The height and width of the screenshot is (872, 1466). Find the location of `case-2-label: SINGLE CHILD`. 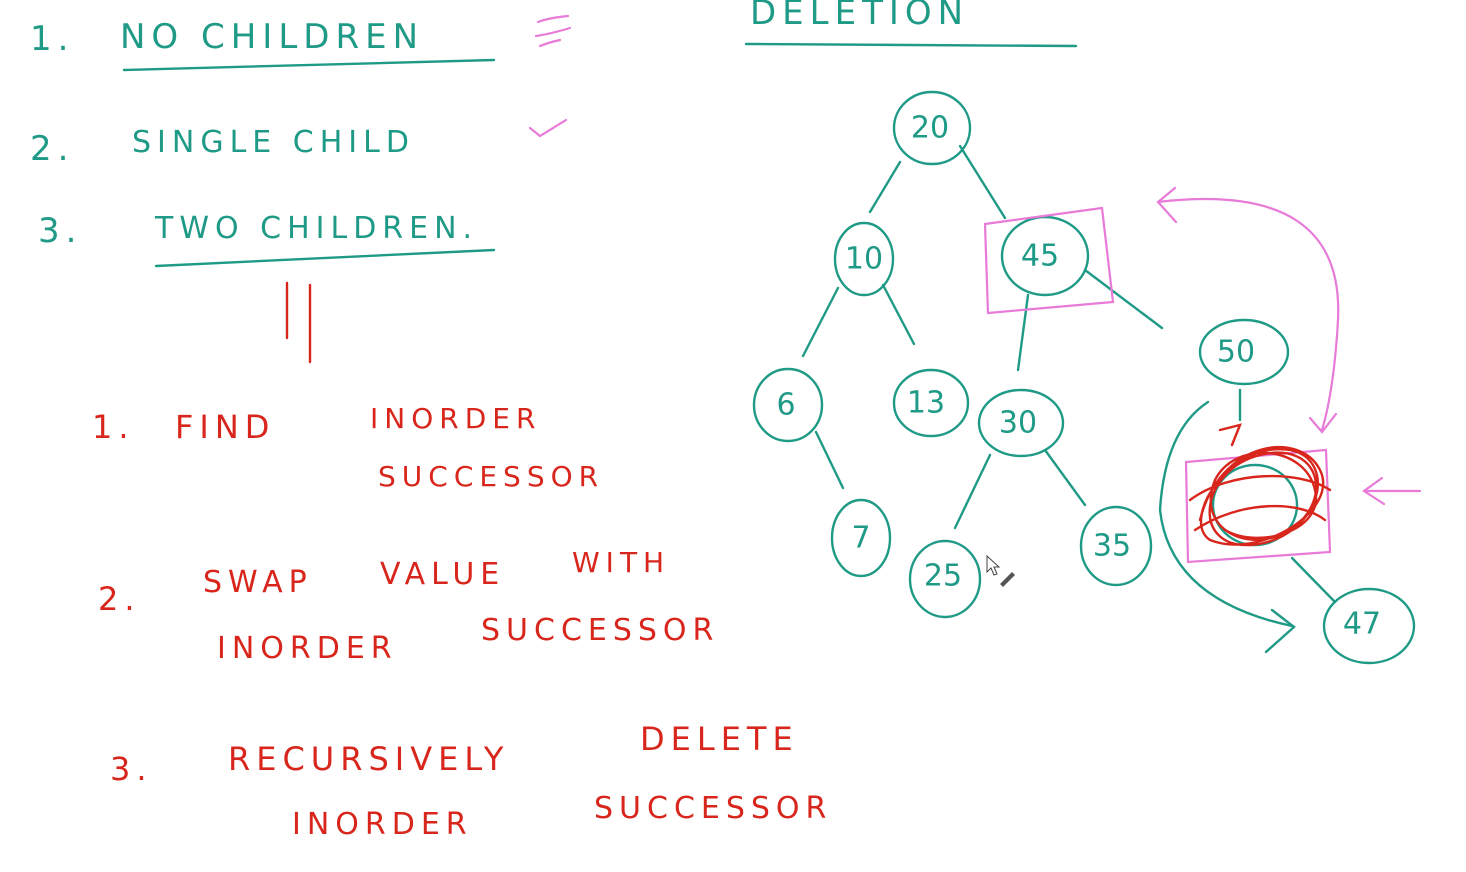

case-2-label: SINGLE CHILD is located at coordinates (273, 142).